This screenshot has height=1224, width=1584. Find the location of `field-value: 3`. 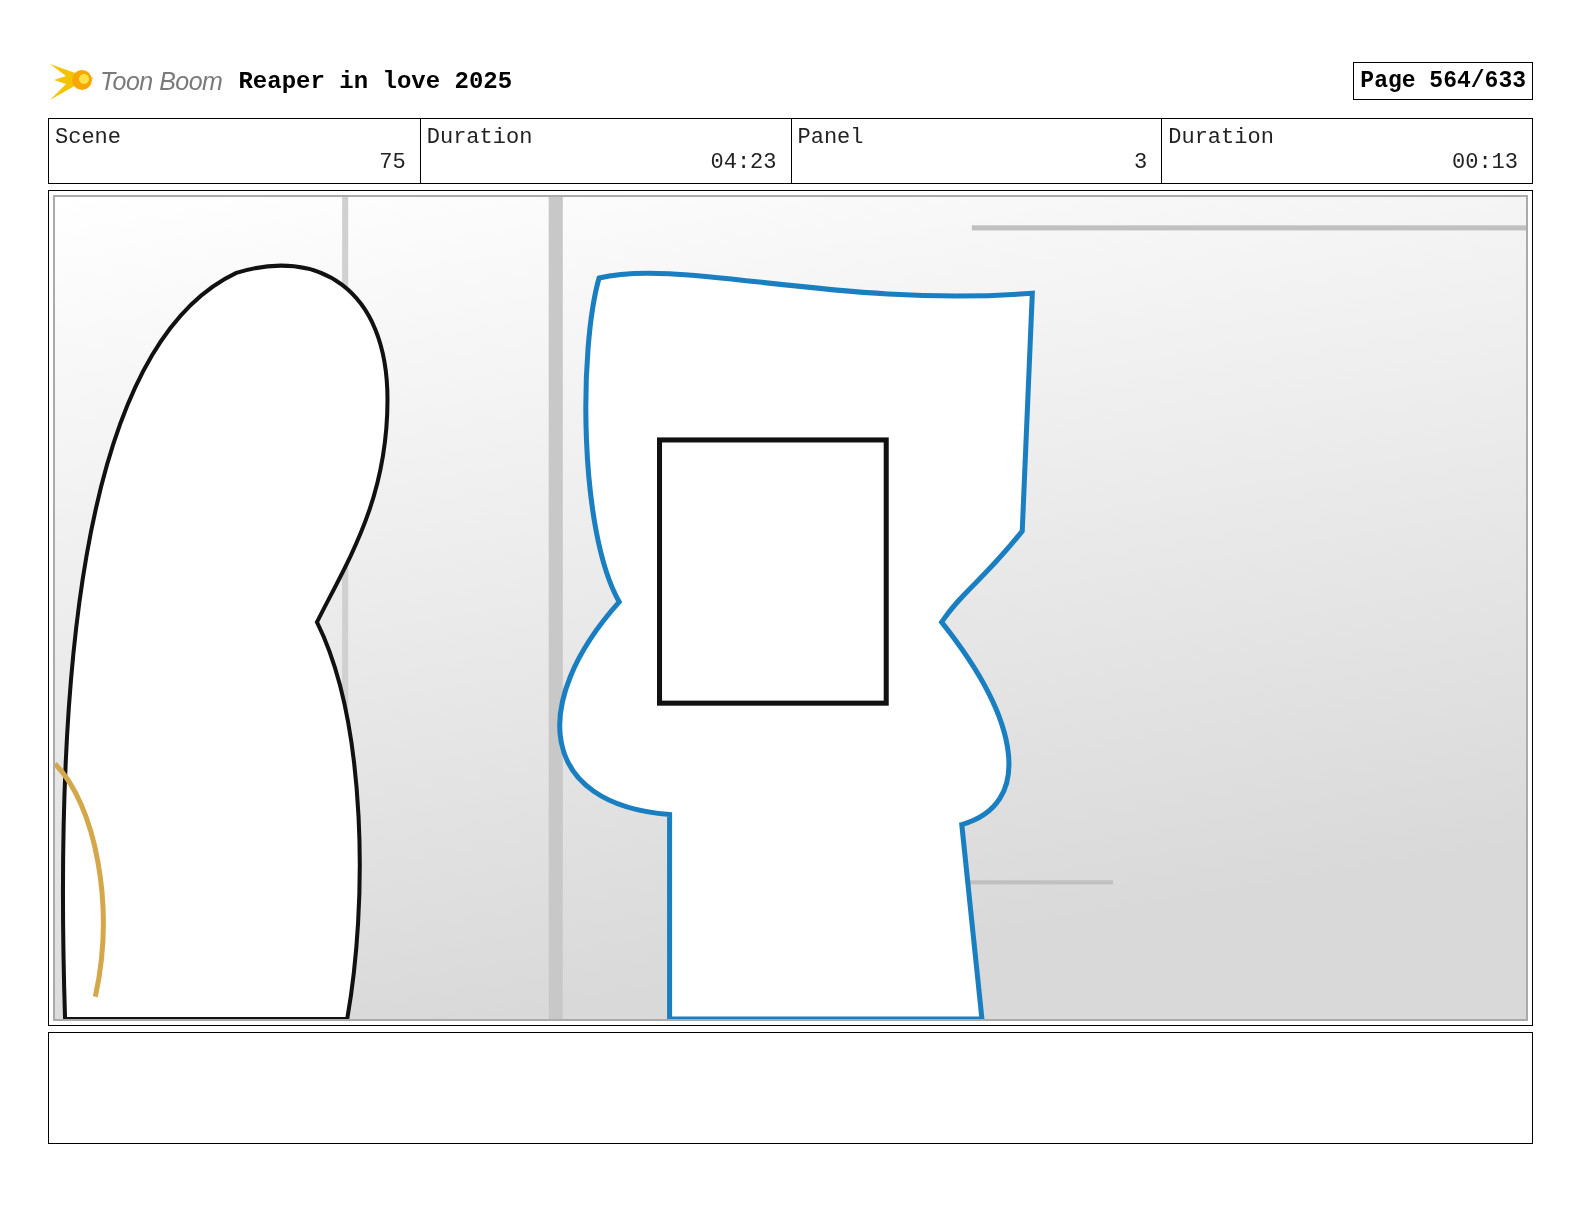

field-value: 3 is located at coordinates (1141, 162).